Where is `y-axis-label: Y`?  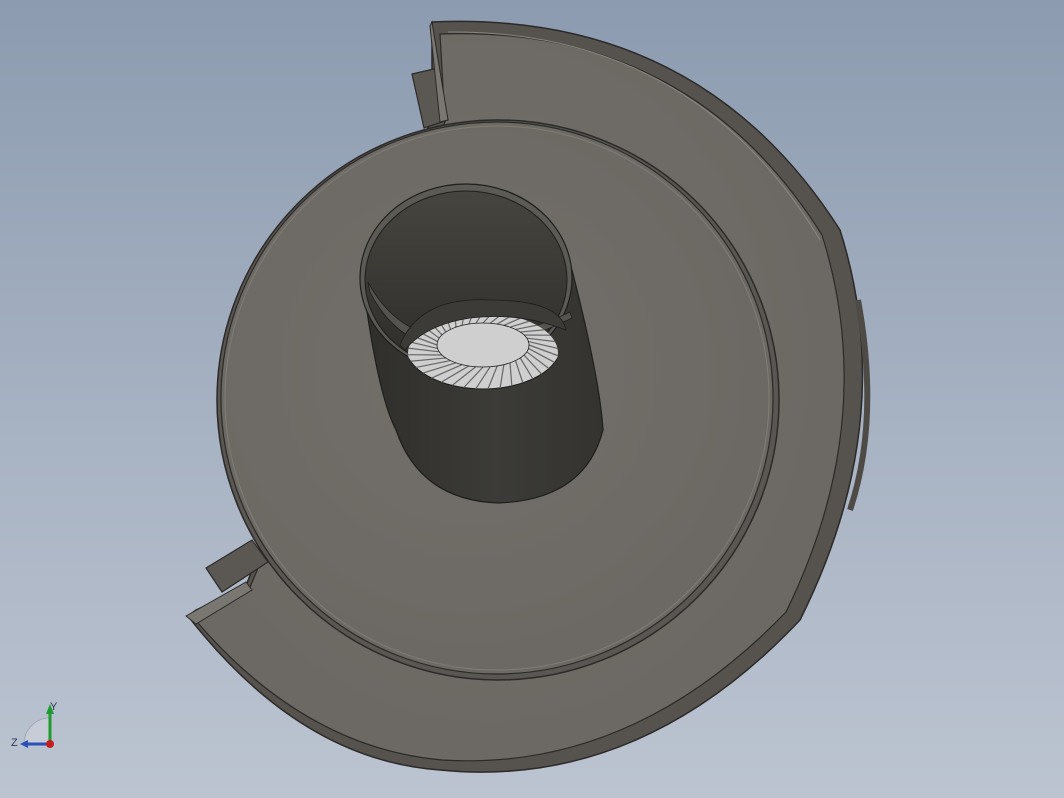
y-axis-label: Y is located at coordinates (54, 707).